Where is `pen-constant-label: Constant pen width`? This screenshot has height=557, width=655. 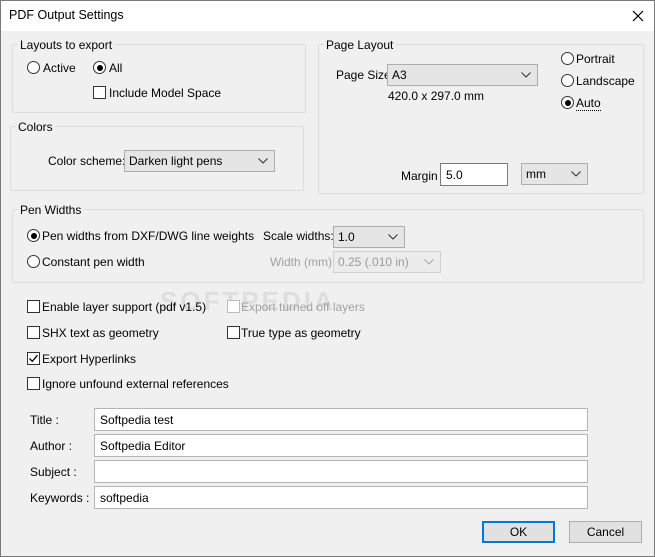 pen-constant-label: Constant pen width is located at coordinates (93, 262).